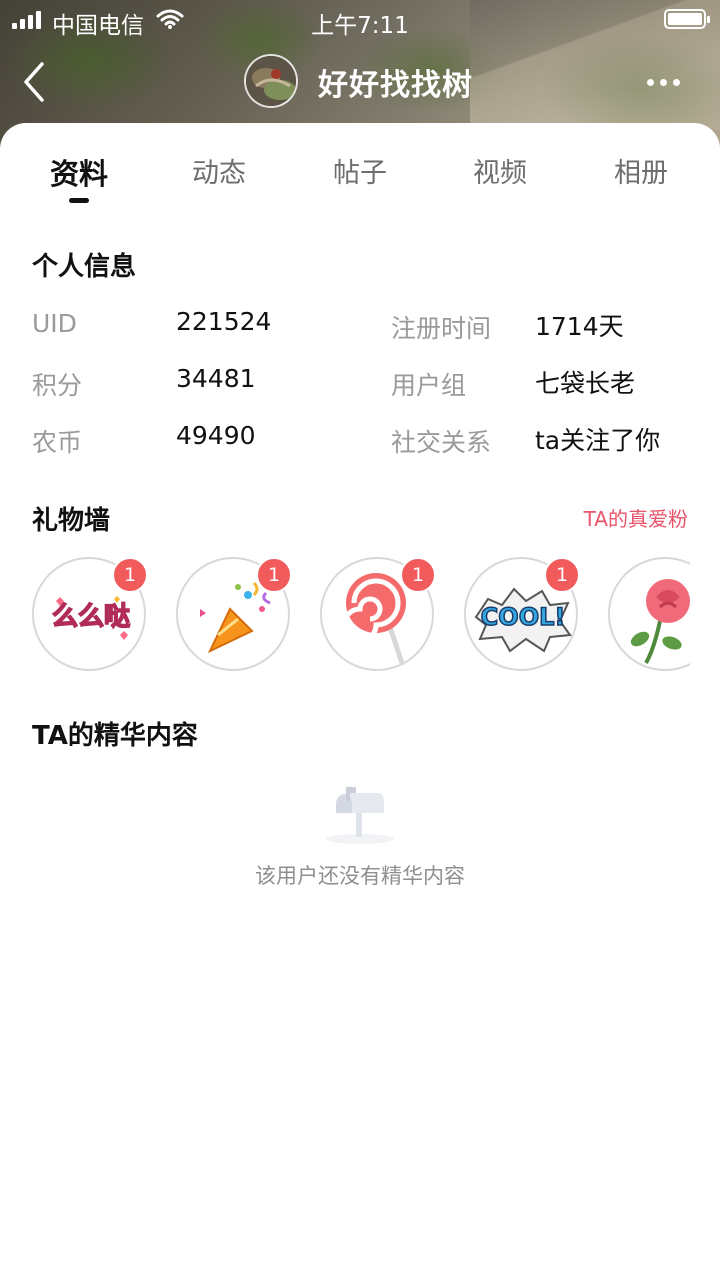 This screenshot has height=1280, width=720. I want to click on tab-profile: 资料, so click(79, 172).